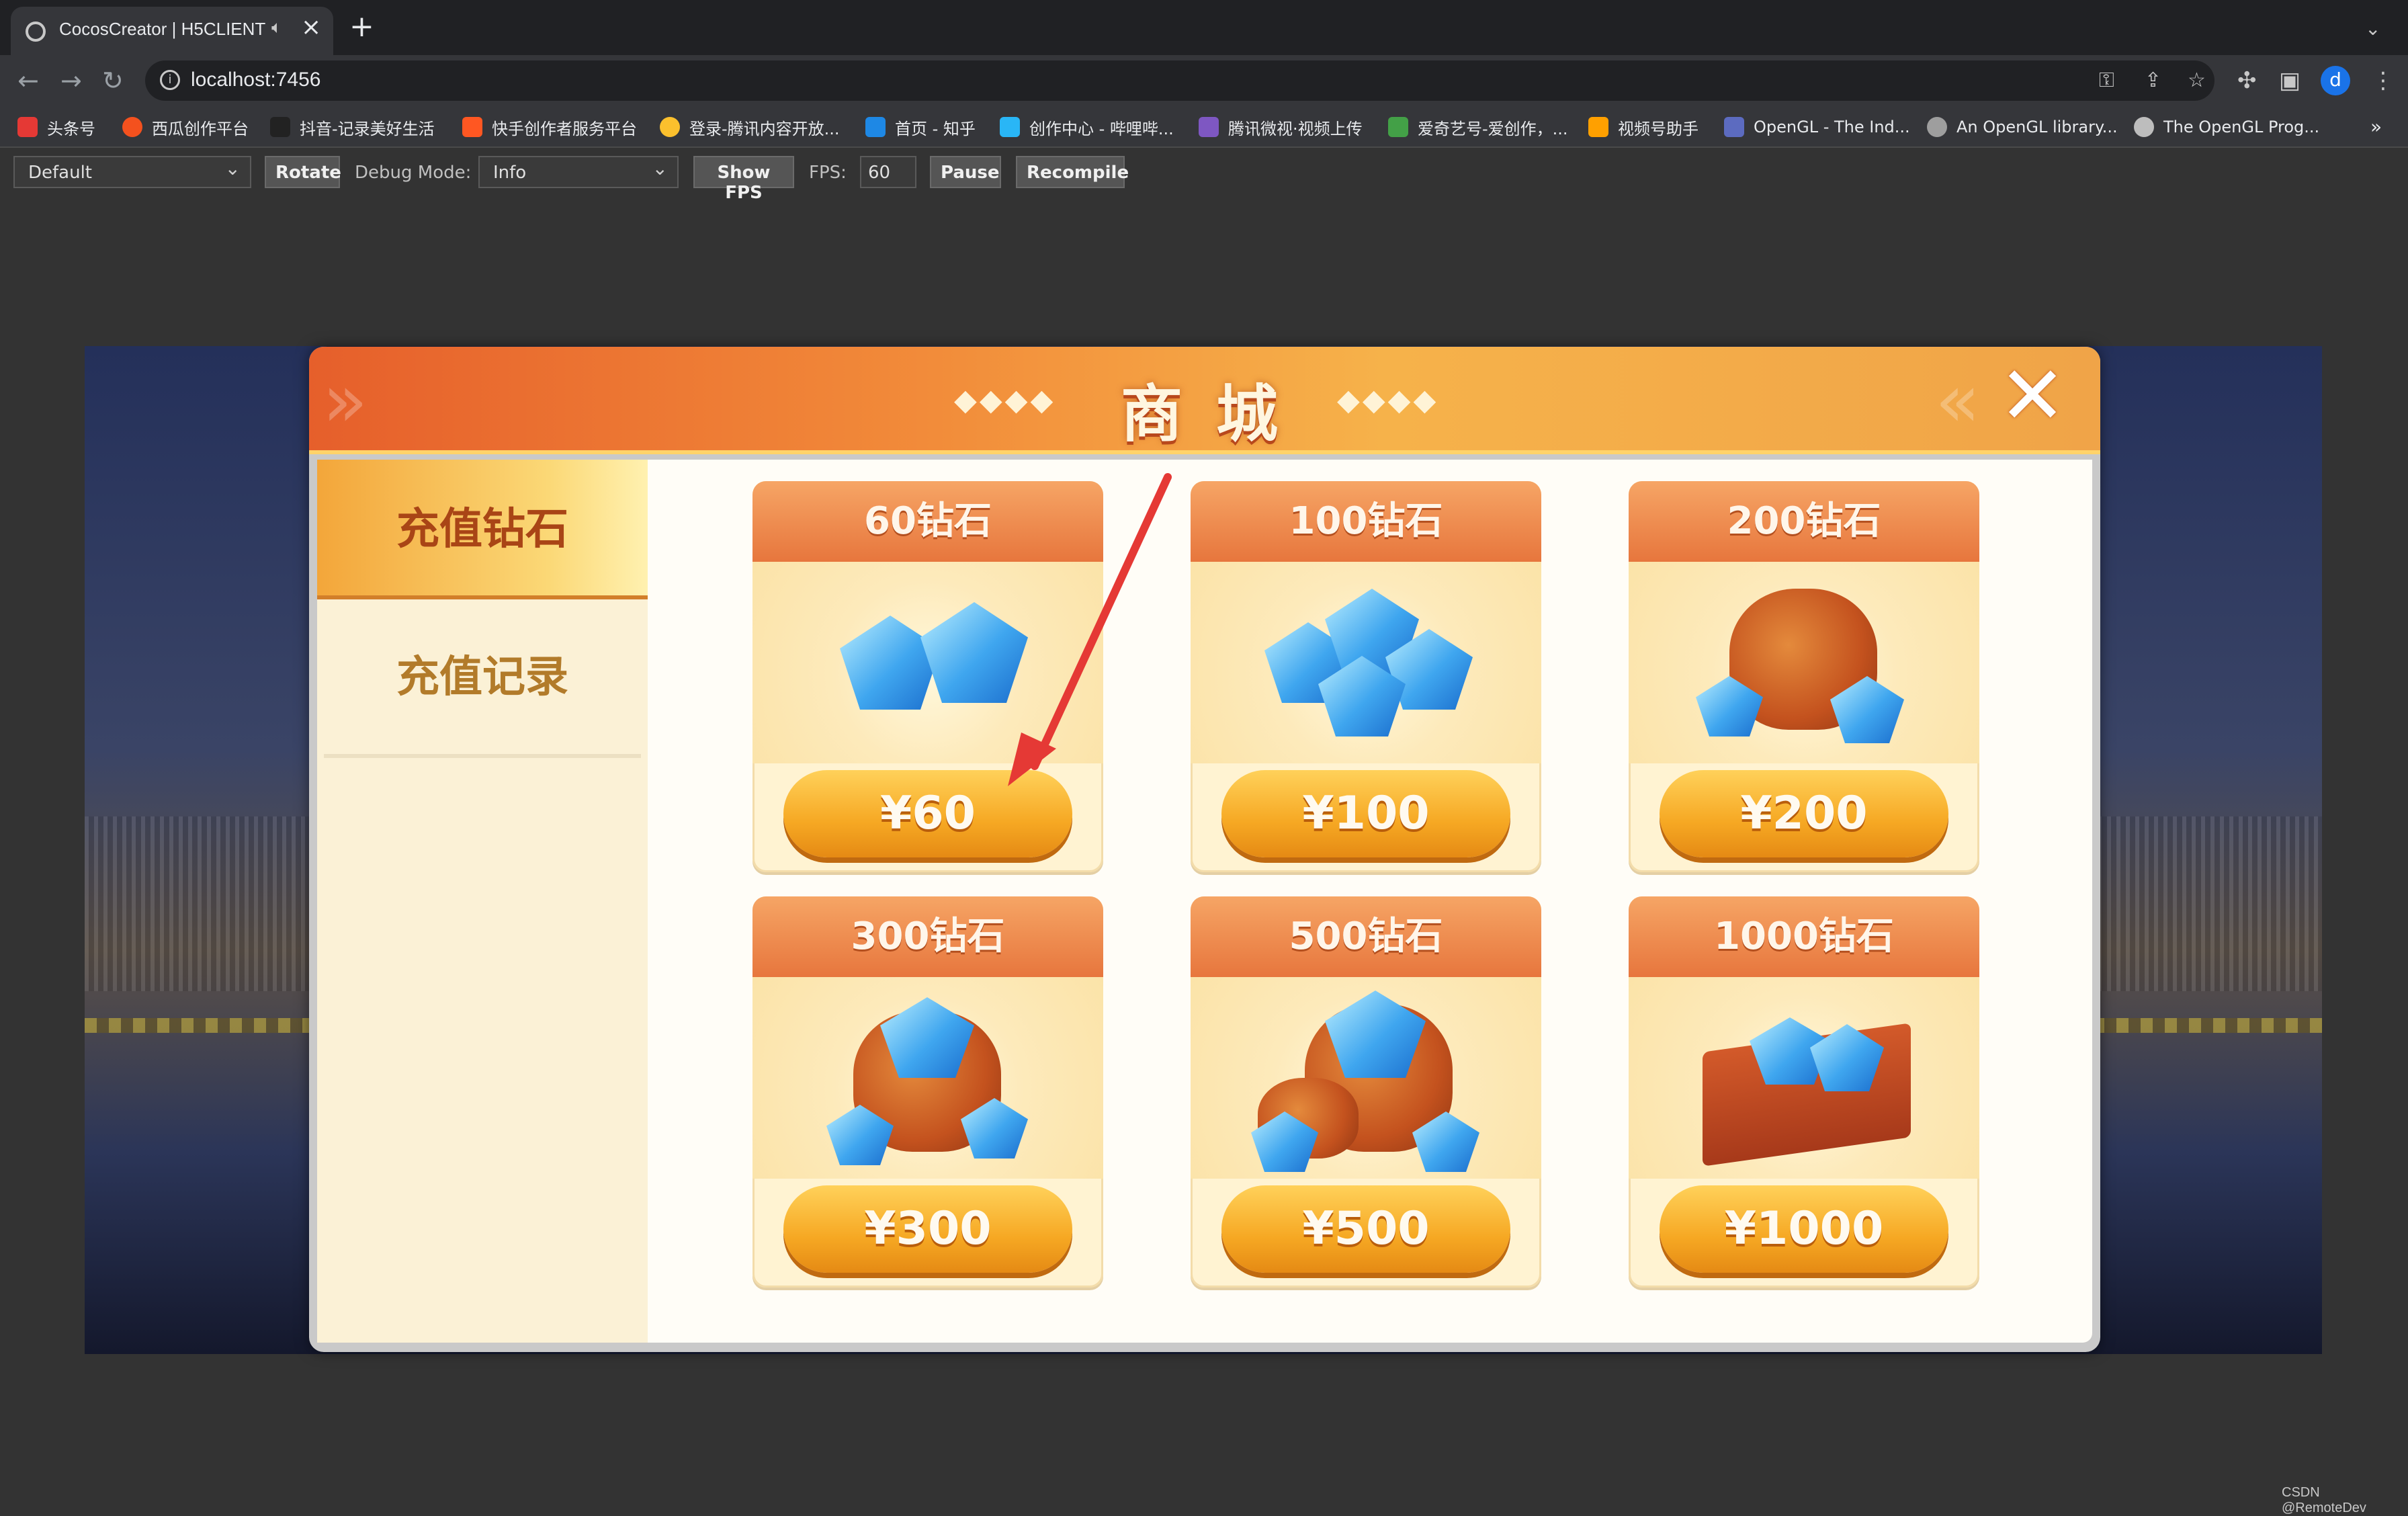 This screenshot has height=1516, width=2408. What do you see at coordinates (482, 529) in the screenshot?
I see `tab-recharge-diamonds: 充值钻石` at bounding box center [482, 529].